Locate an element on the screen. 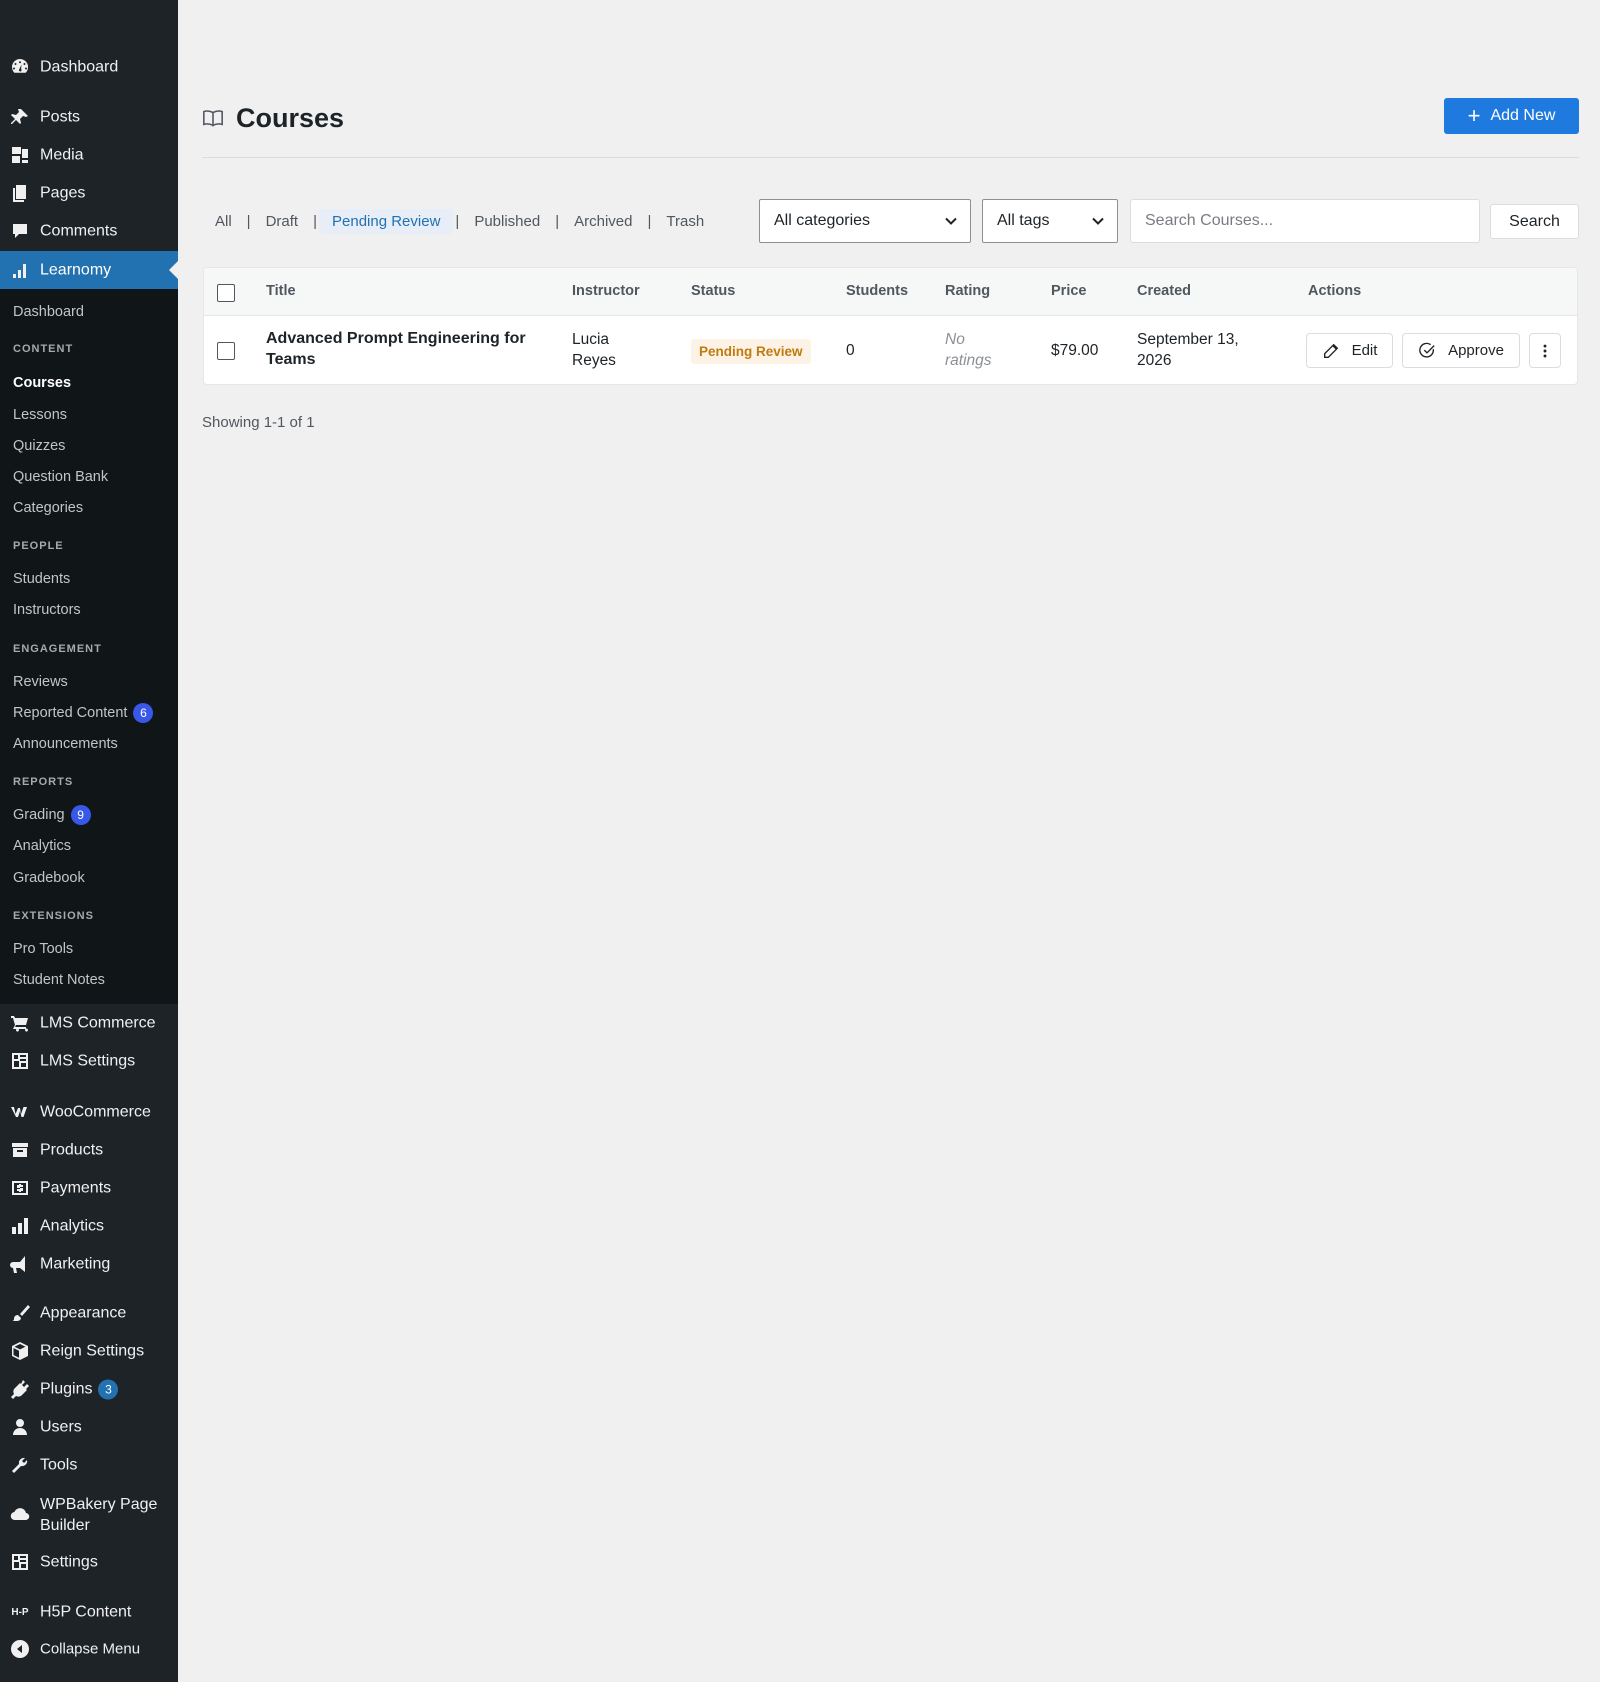 The width and height of the screenshot is (1600, 1682). menu-plugins: Plugins 3 is located at coordinates (89, 1389).